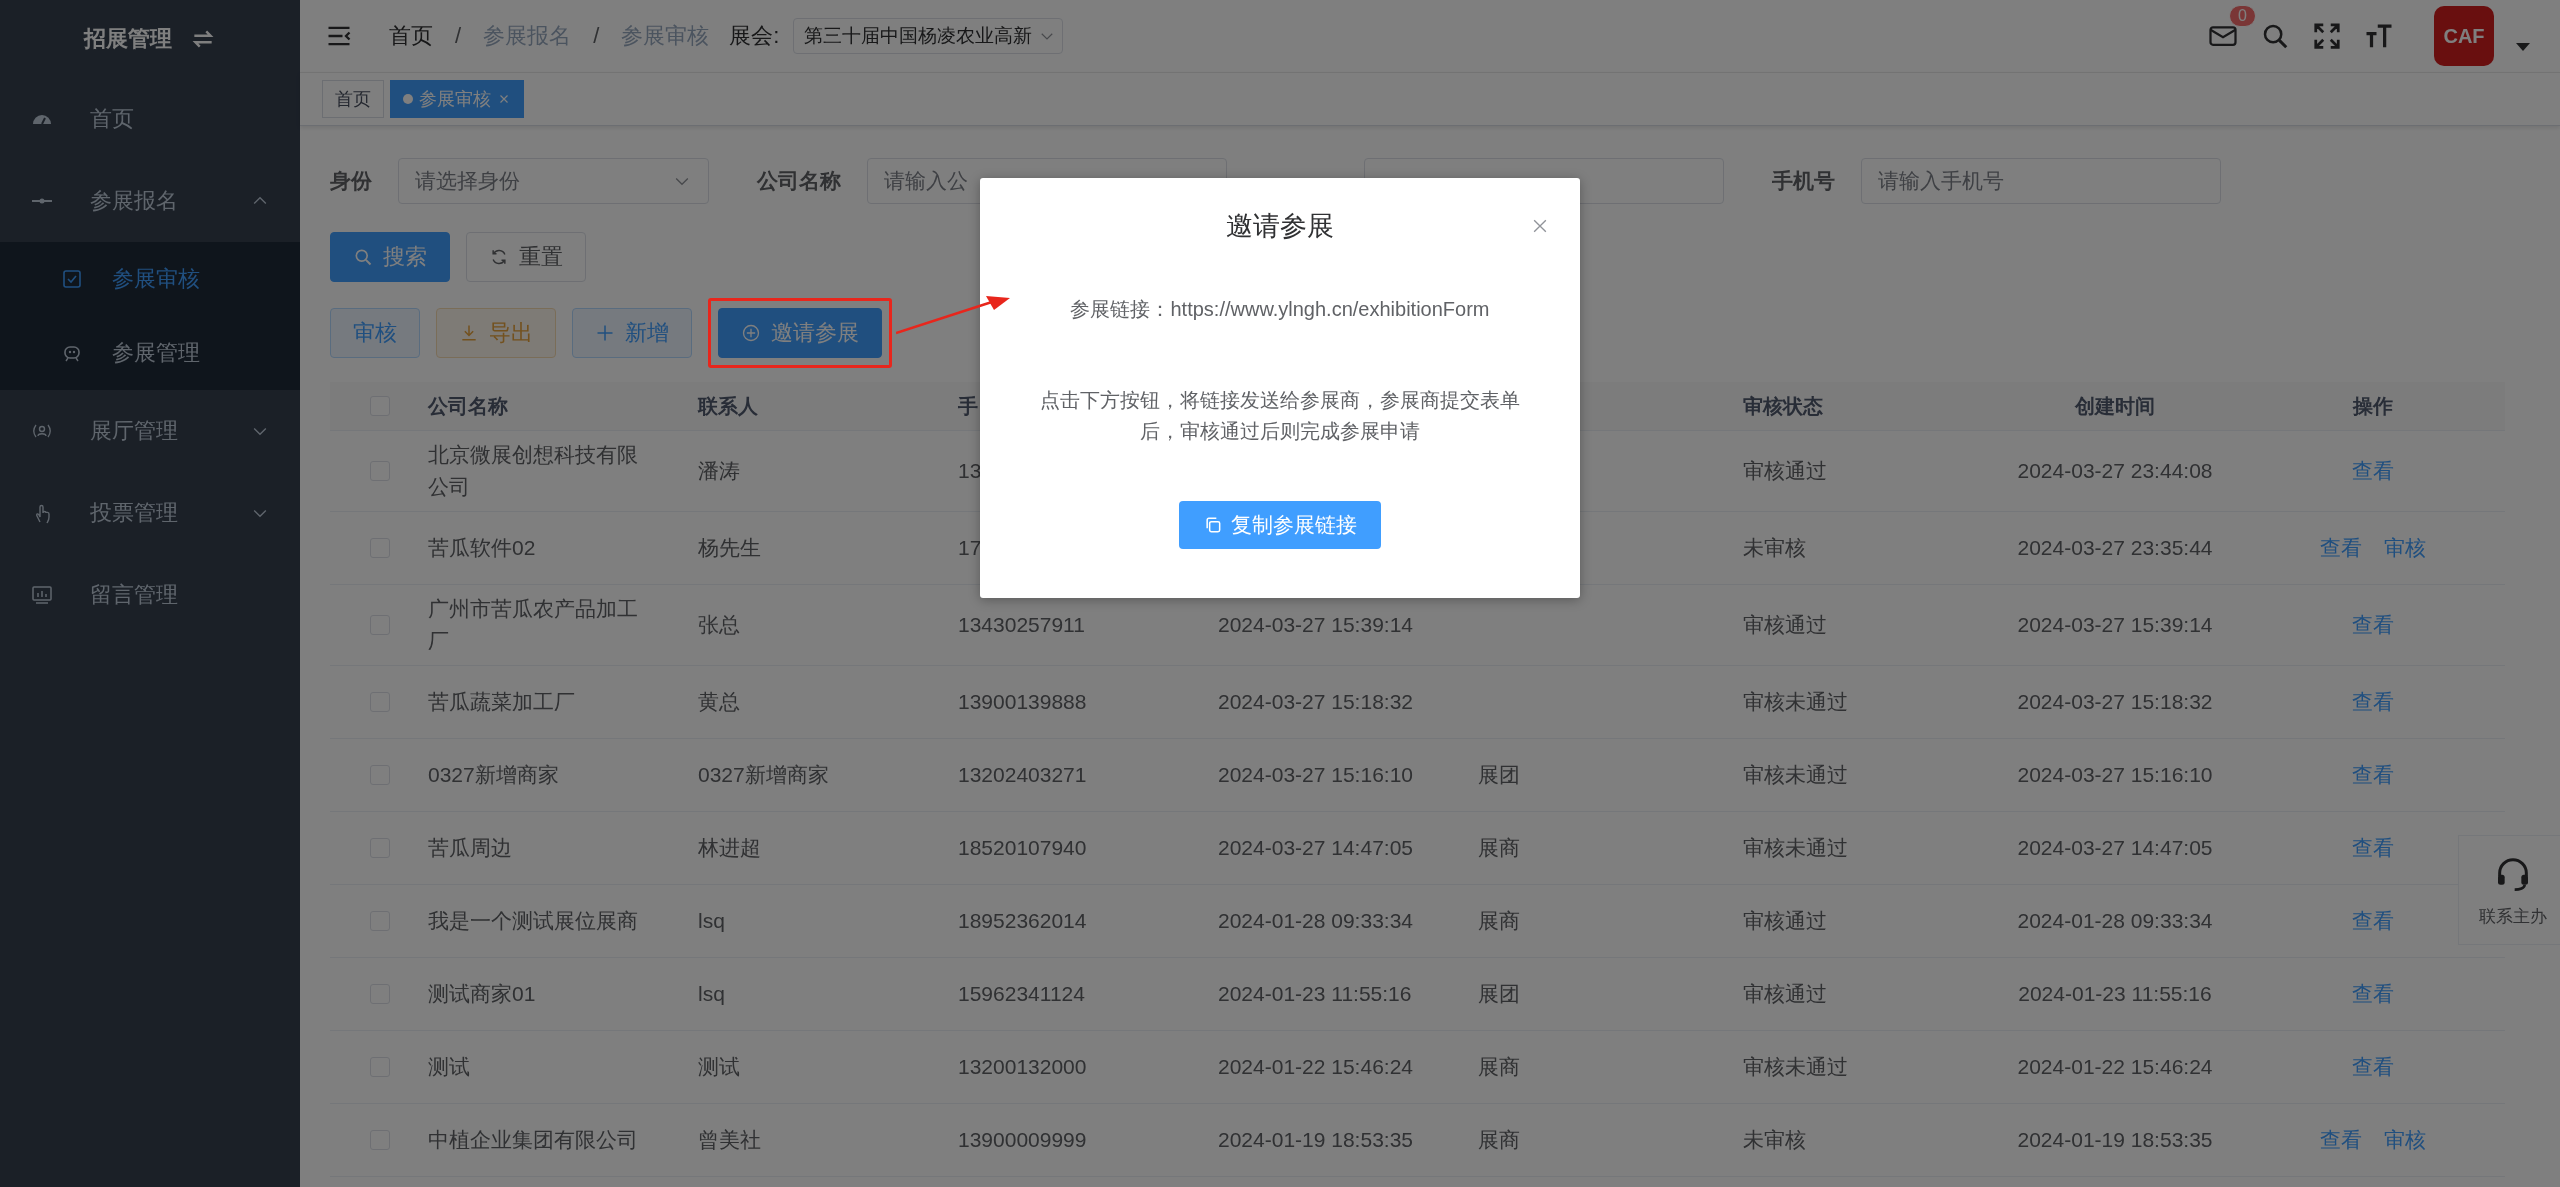 Image resolution: width=2560 pixels, height=1187 pixels. I want to click on table-cell: 测试, so click(719, 1066).